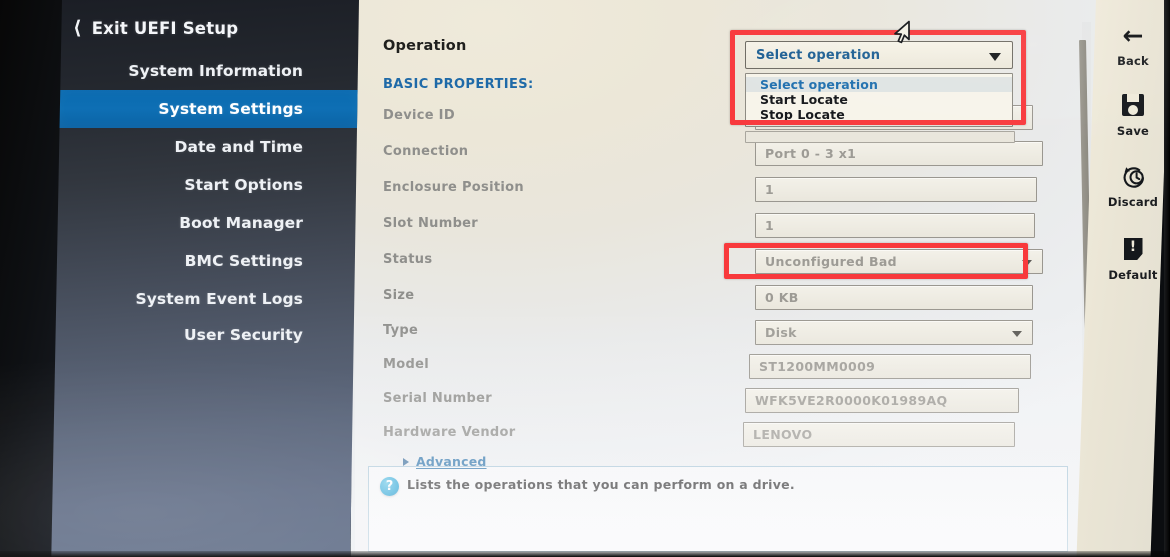 The width and height of the screenshot is (1170, 557). I want to click on exit-uefi-setup-button: ⟨ Exit UEFI Setup, so click(202, 28).